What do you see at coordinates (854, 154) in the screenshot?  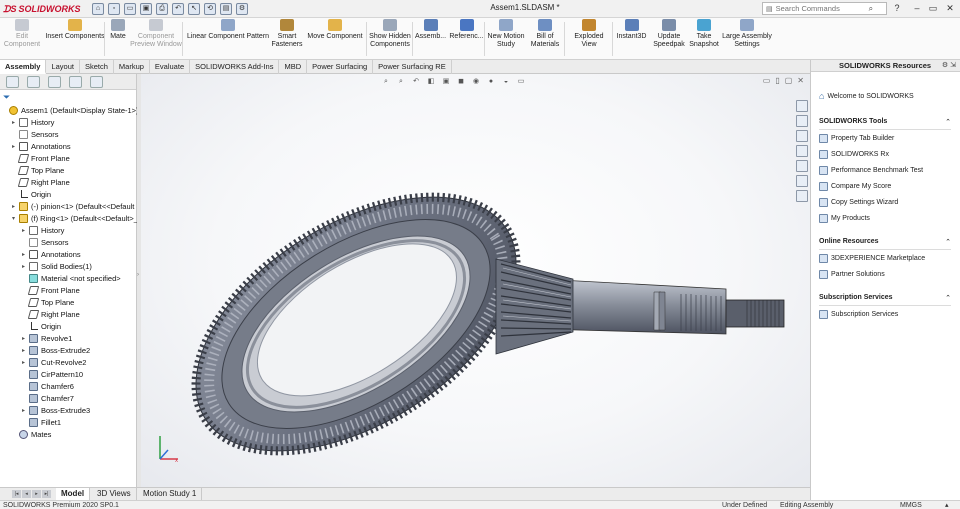 I see `resource-link: SOLIDWORKS Rx` at bounding box center [854, 154].